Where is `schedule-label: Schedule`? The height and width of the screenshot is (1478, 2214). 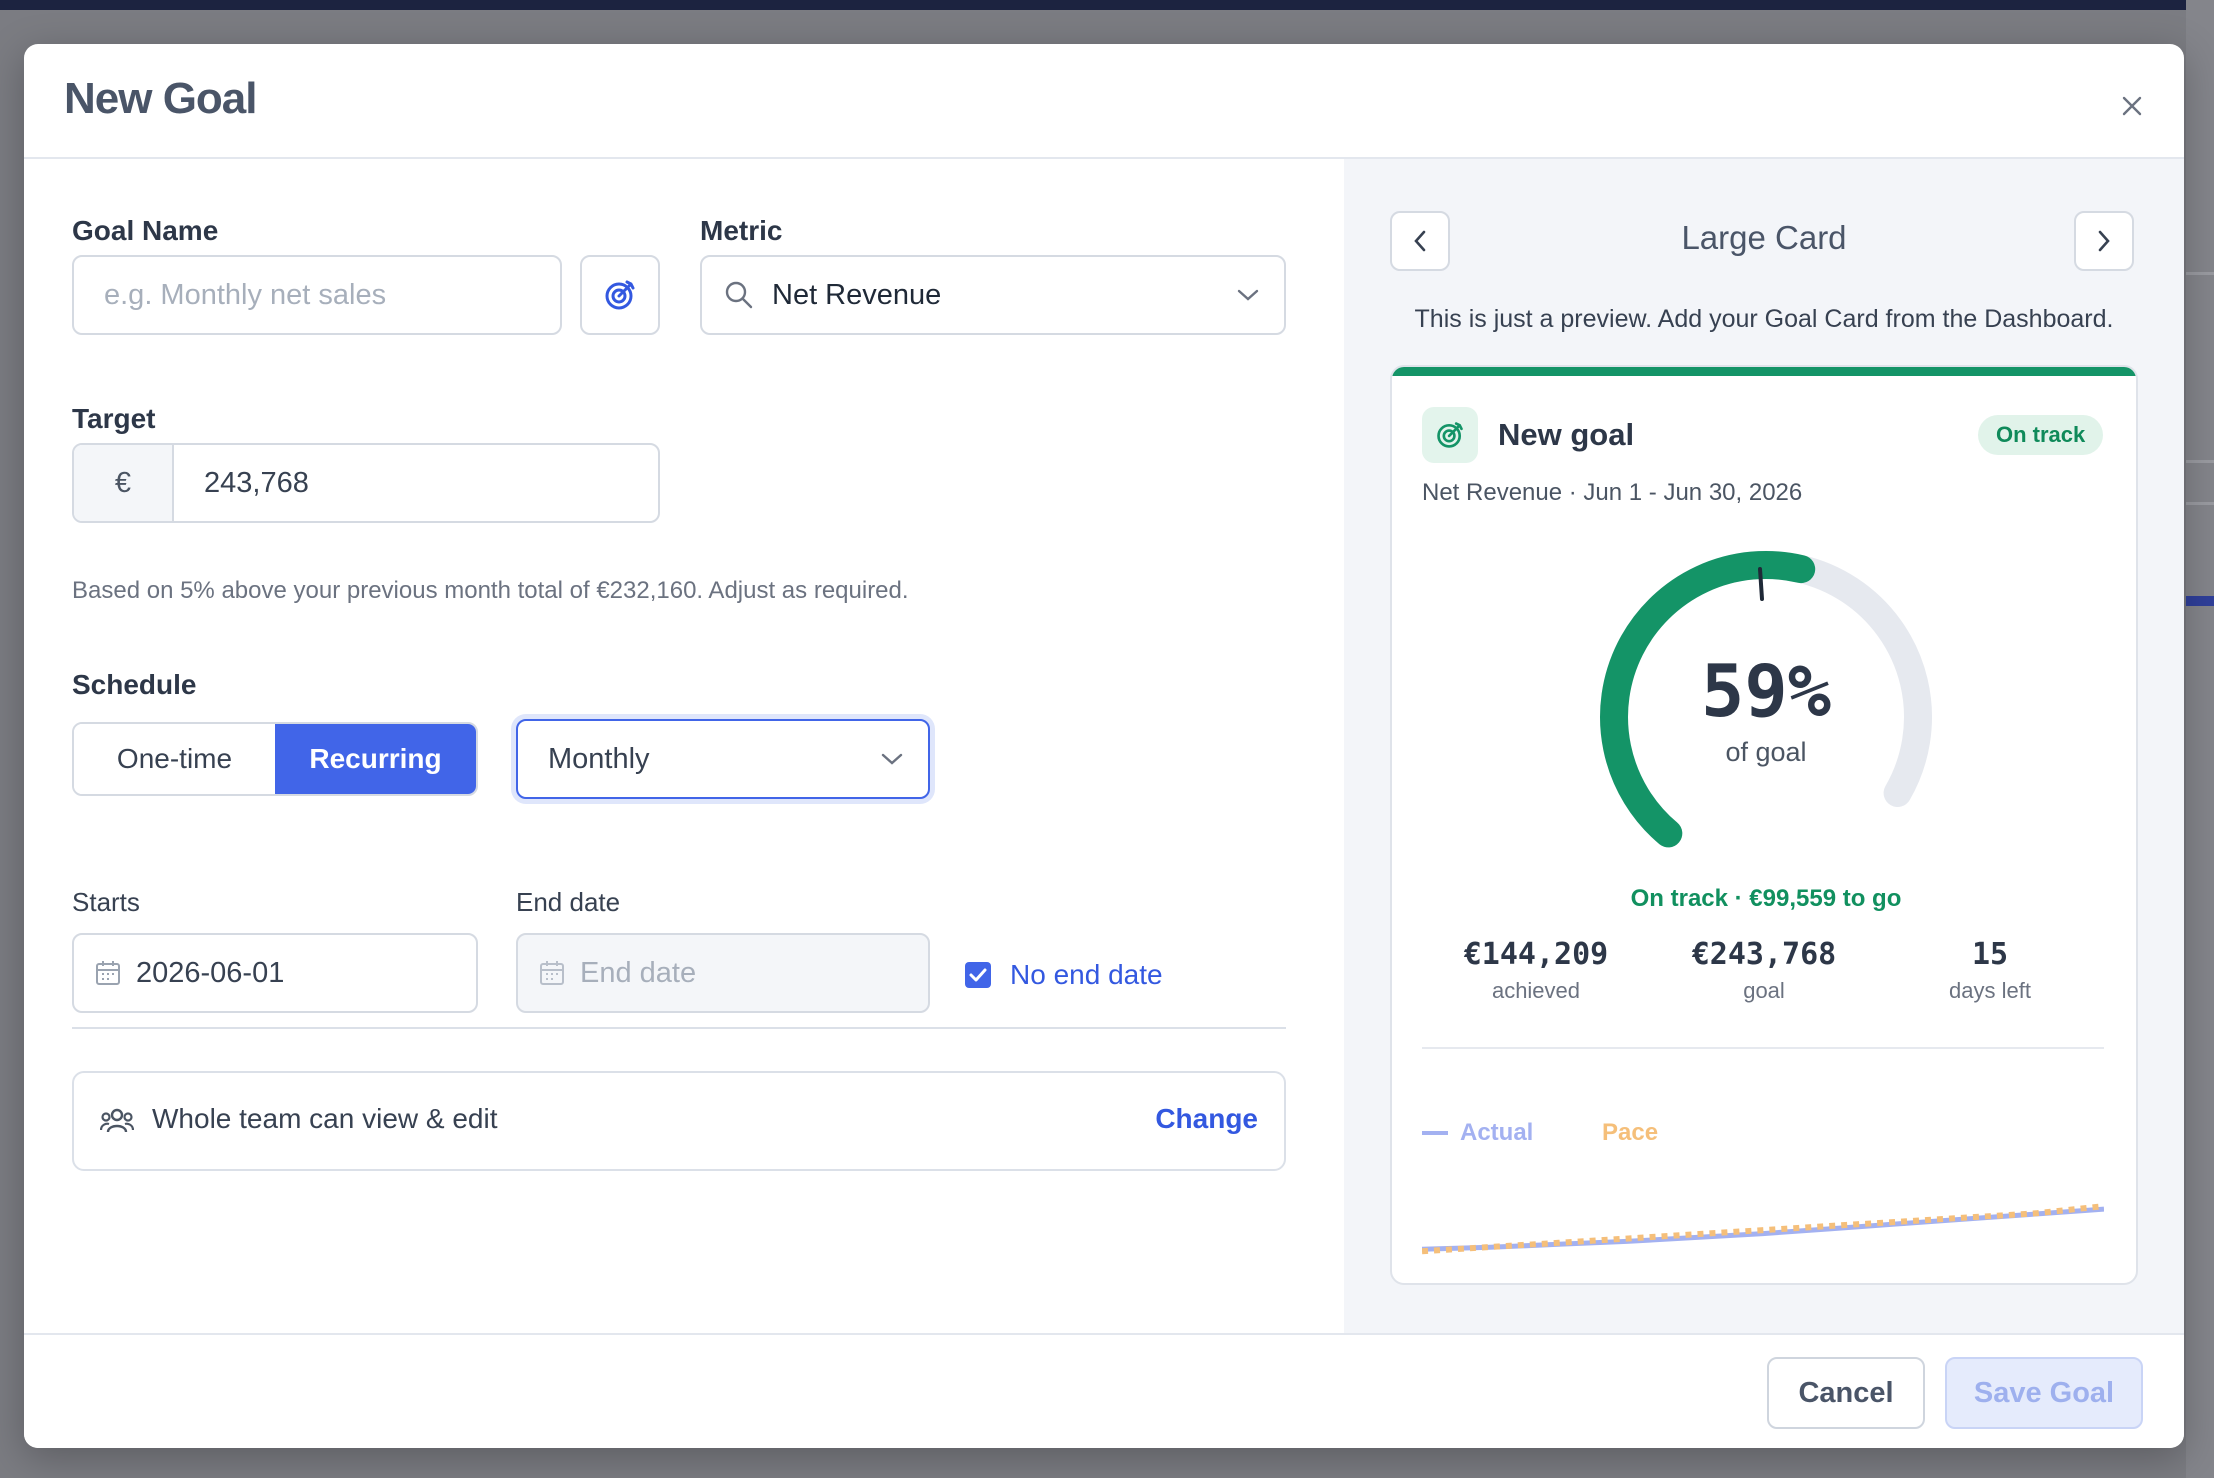
schedule-label: Schedule is located at coordinates (134, 684).